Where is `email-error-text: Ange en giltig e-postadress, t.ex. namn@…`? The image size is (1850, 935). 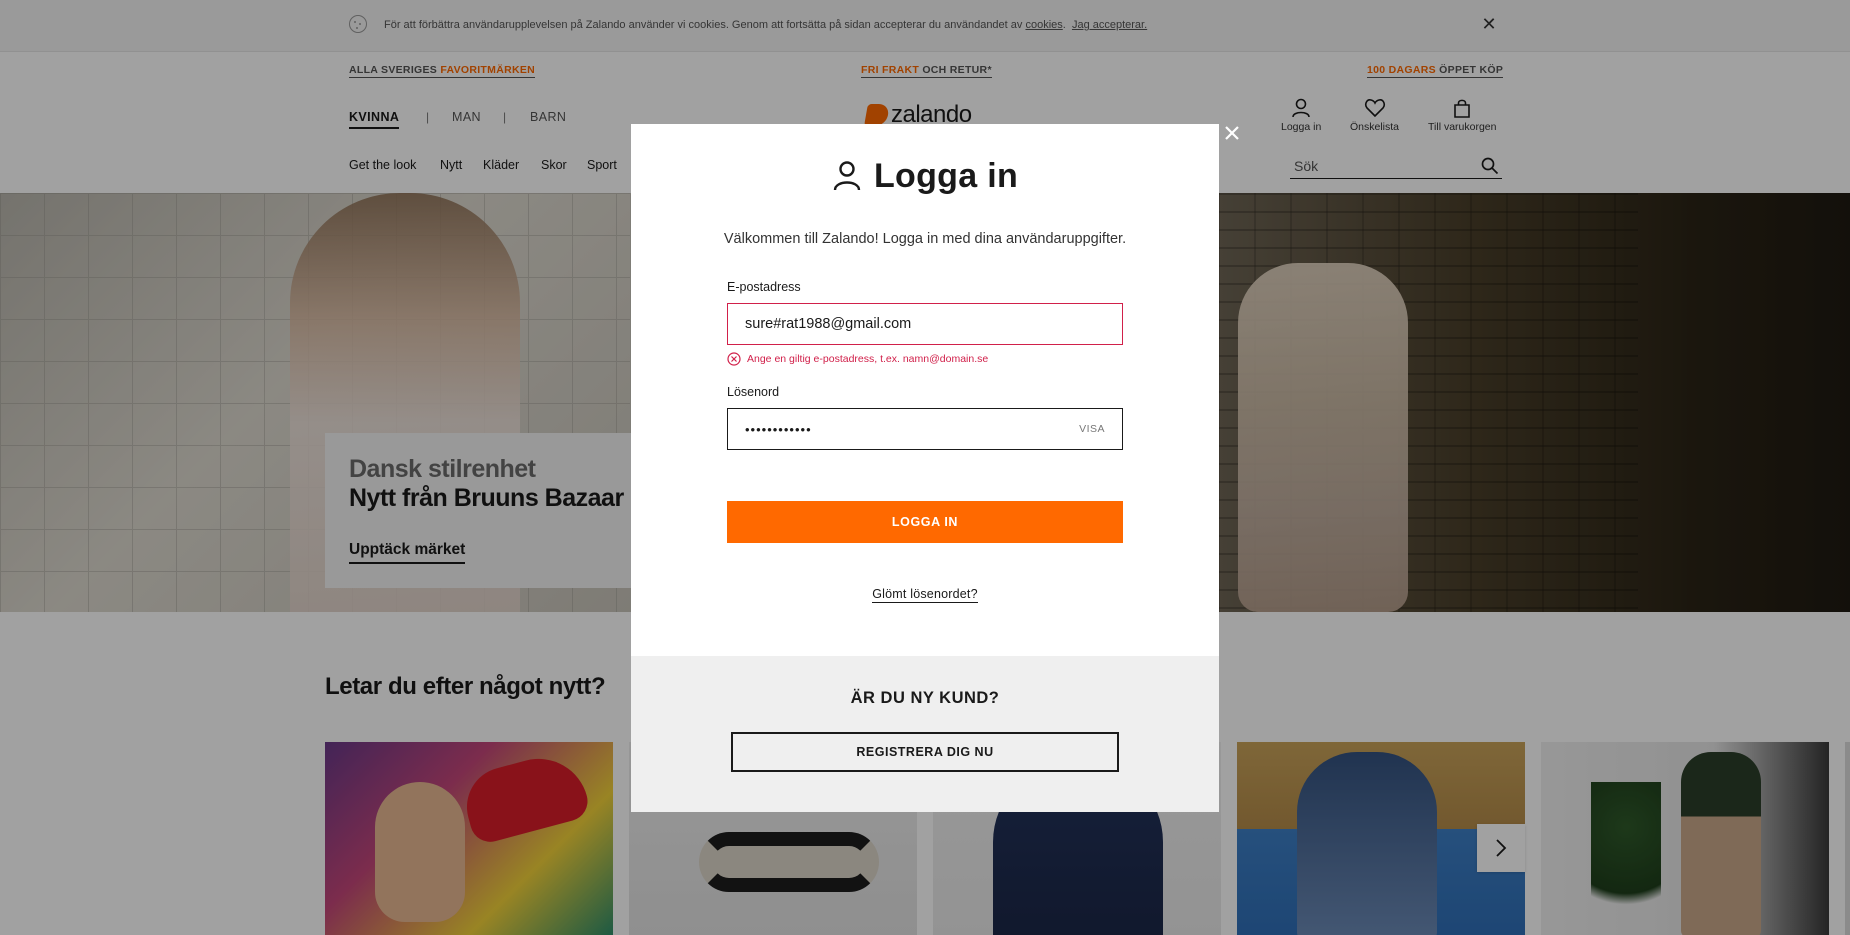
email-error-text: Ange en giltig e-postadress, t.ex. namn@… is located at coordinates (868, 359).